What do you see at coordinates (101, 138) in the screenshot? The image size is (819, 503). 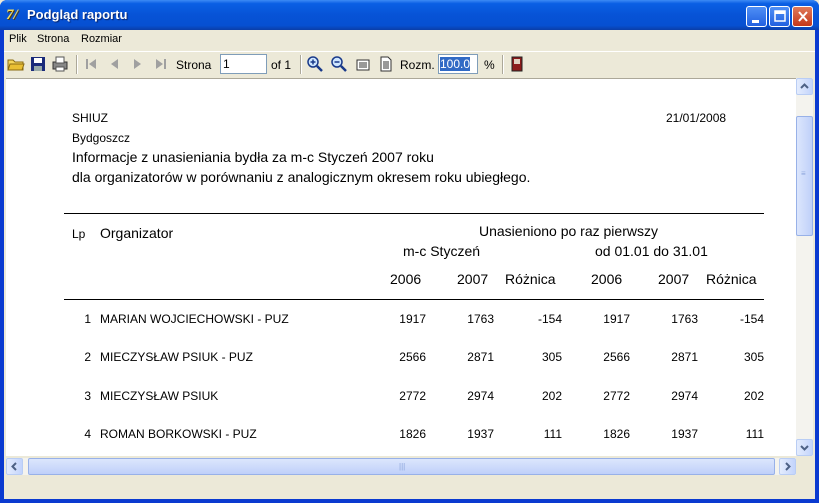 I see `report-city: Bydgoszcz` at bounding box center [101, 138].